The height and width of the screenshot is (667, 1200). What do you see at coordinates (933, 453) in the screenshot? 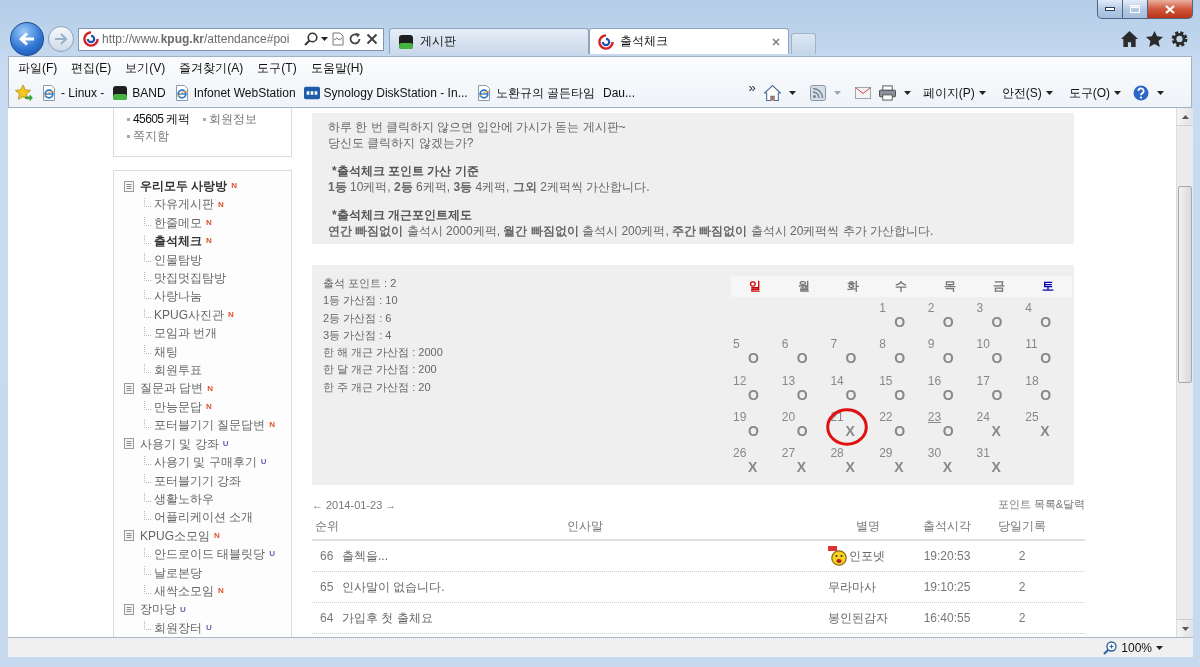
I see `day-number: 30` at bounding box center [933, 453].